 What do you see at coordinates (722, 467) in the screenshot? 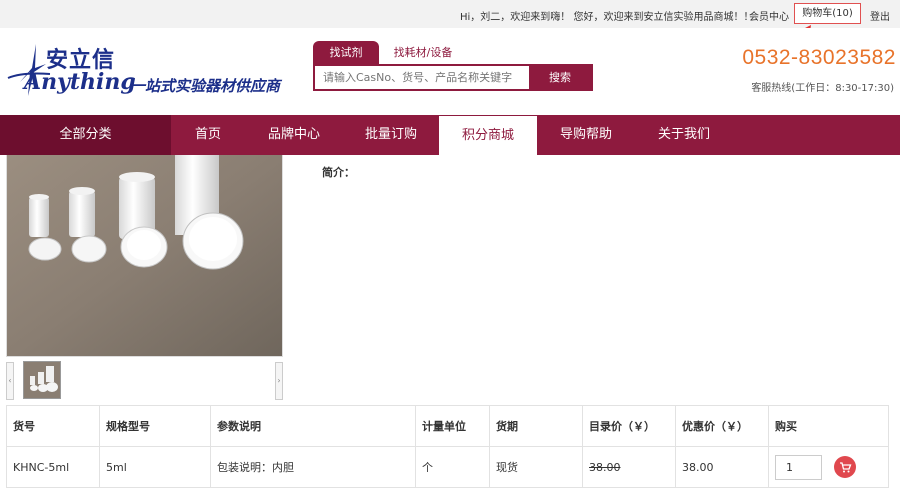
I see `cell-sale-price: 38.00` at bounding box center [722, 467].